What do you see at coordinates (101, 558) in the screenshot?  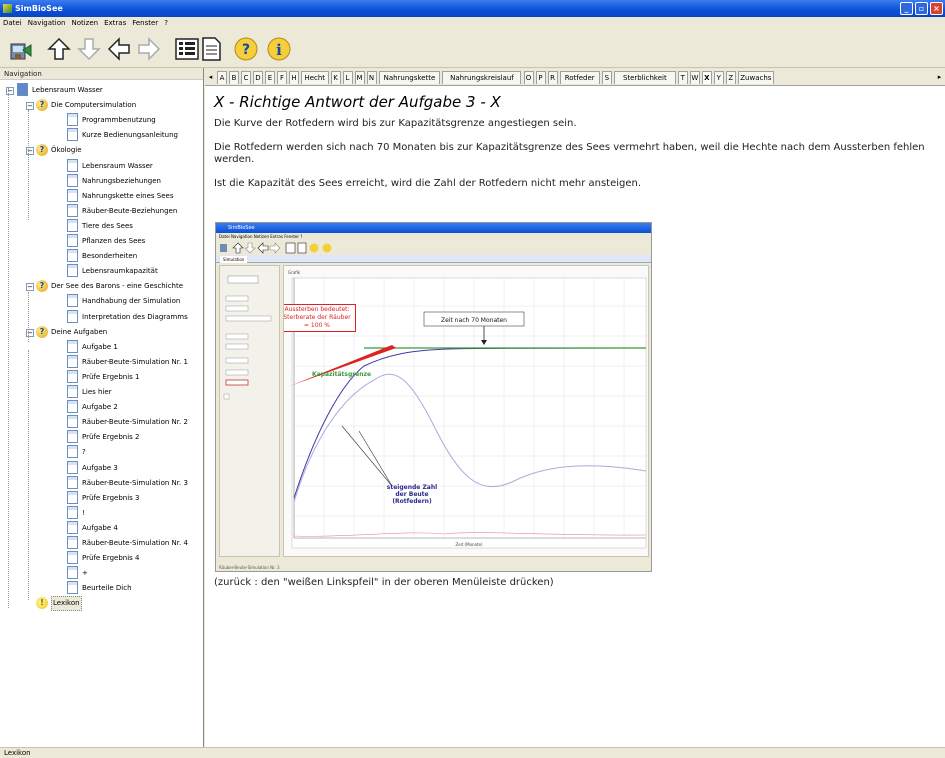 I see `tree-item: Prüfe Ergebnis 4` at bounding box center [101, 558].